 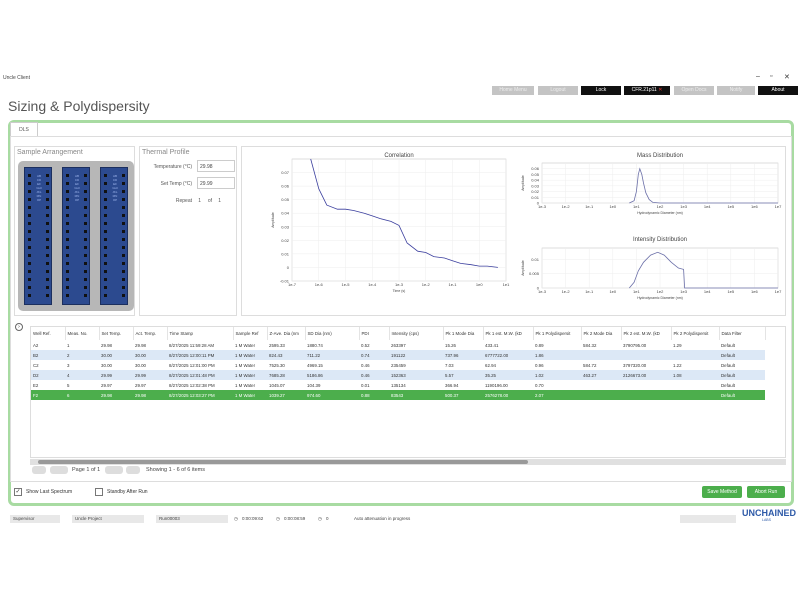 What do you see at coordinates (114, 236) in the screenshot?
I see `sample-strip-3: ABCDEFGHIJKLMNOP` at bounding box center [114, 236].